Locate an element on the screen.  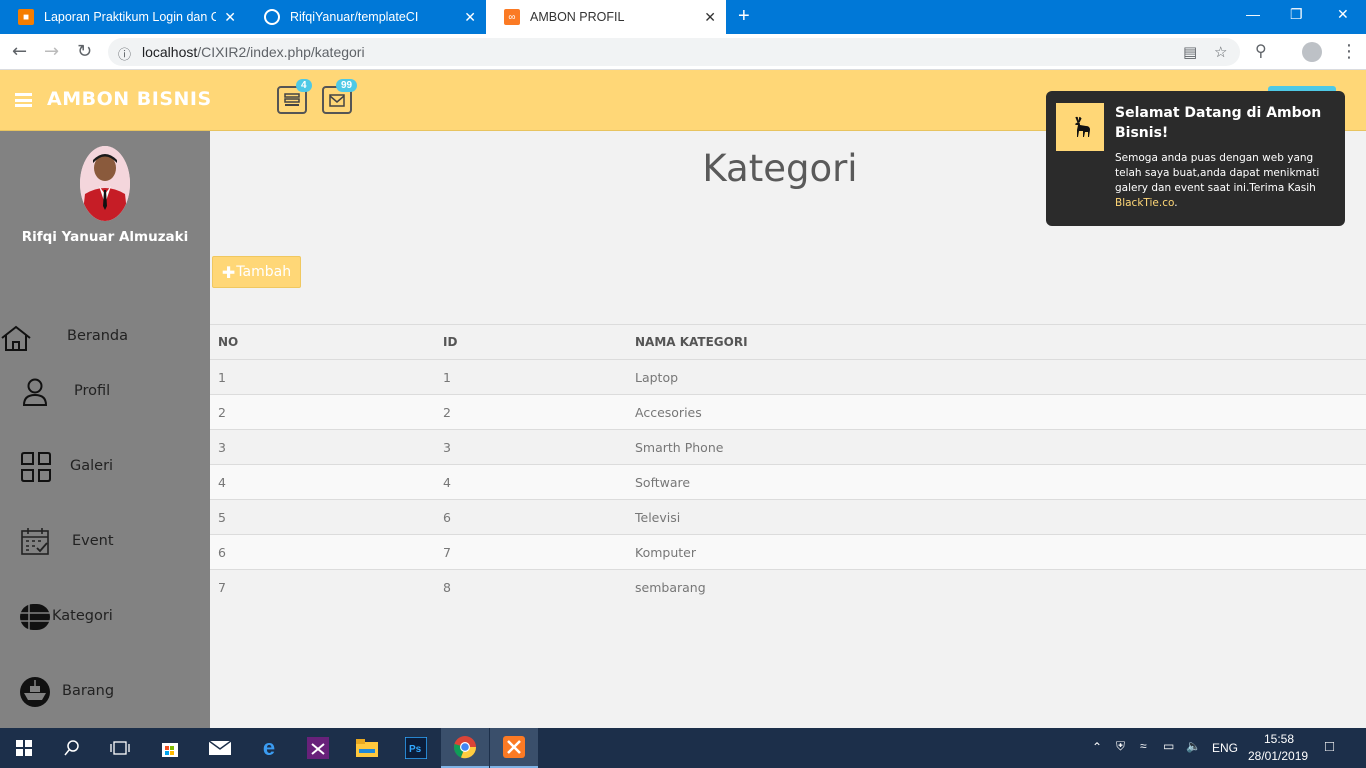
notification-link: BlackTie.co is located at coordinates (1144, 203).